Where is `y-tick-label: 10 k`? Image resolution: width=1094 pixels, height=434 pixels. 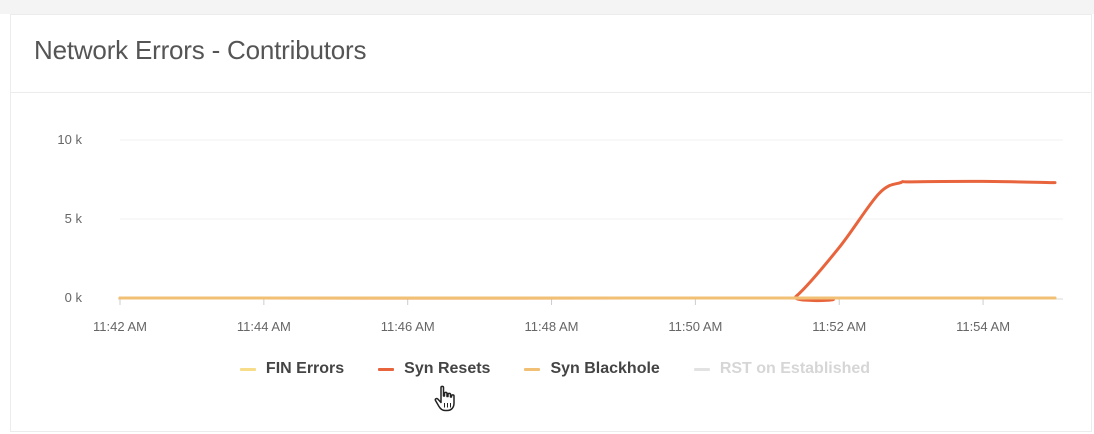 y-tick-label: 10 k is located at coordinates (69, 139).